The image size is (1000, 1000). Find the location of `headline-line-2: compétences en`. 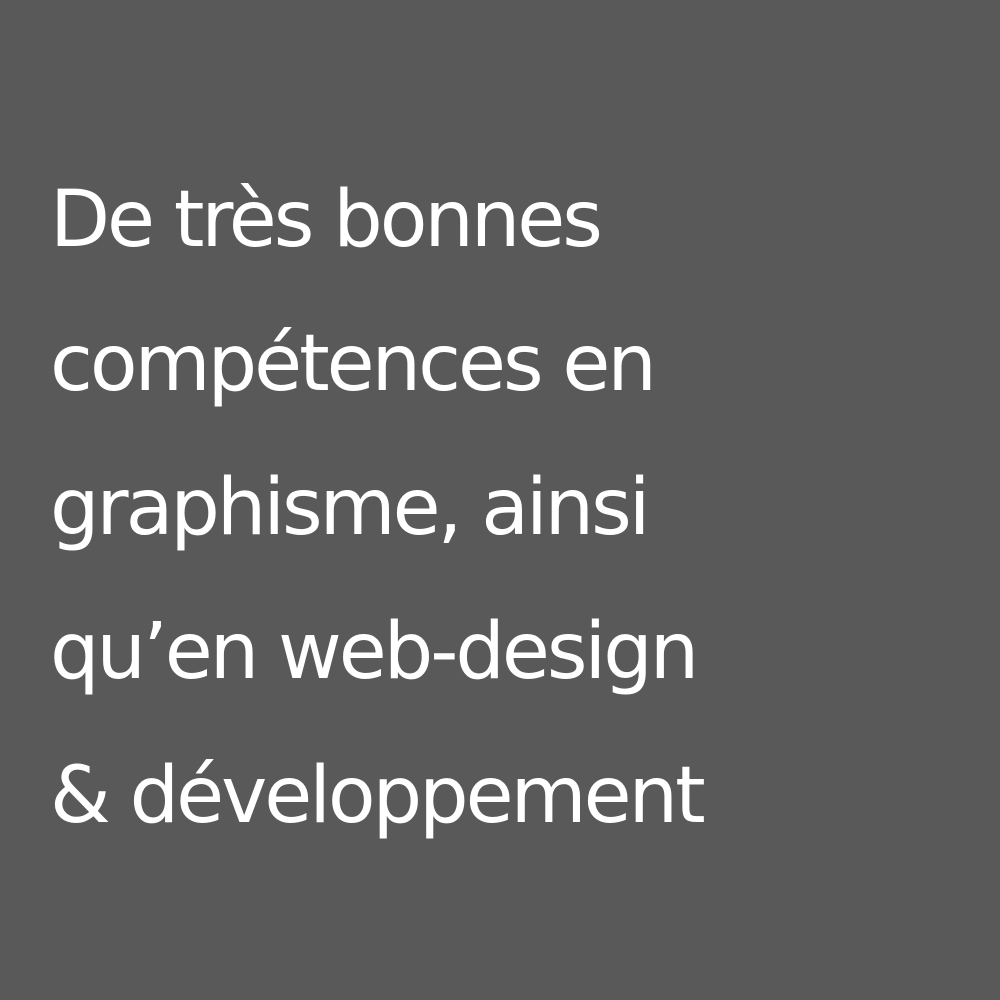

headline-line-2: compétences en is located at coordinates (353, 364).